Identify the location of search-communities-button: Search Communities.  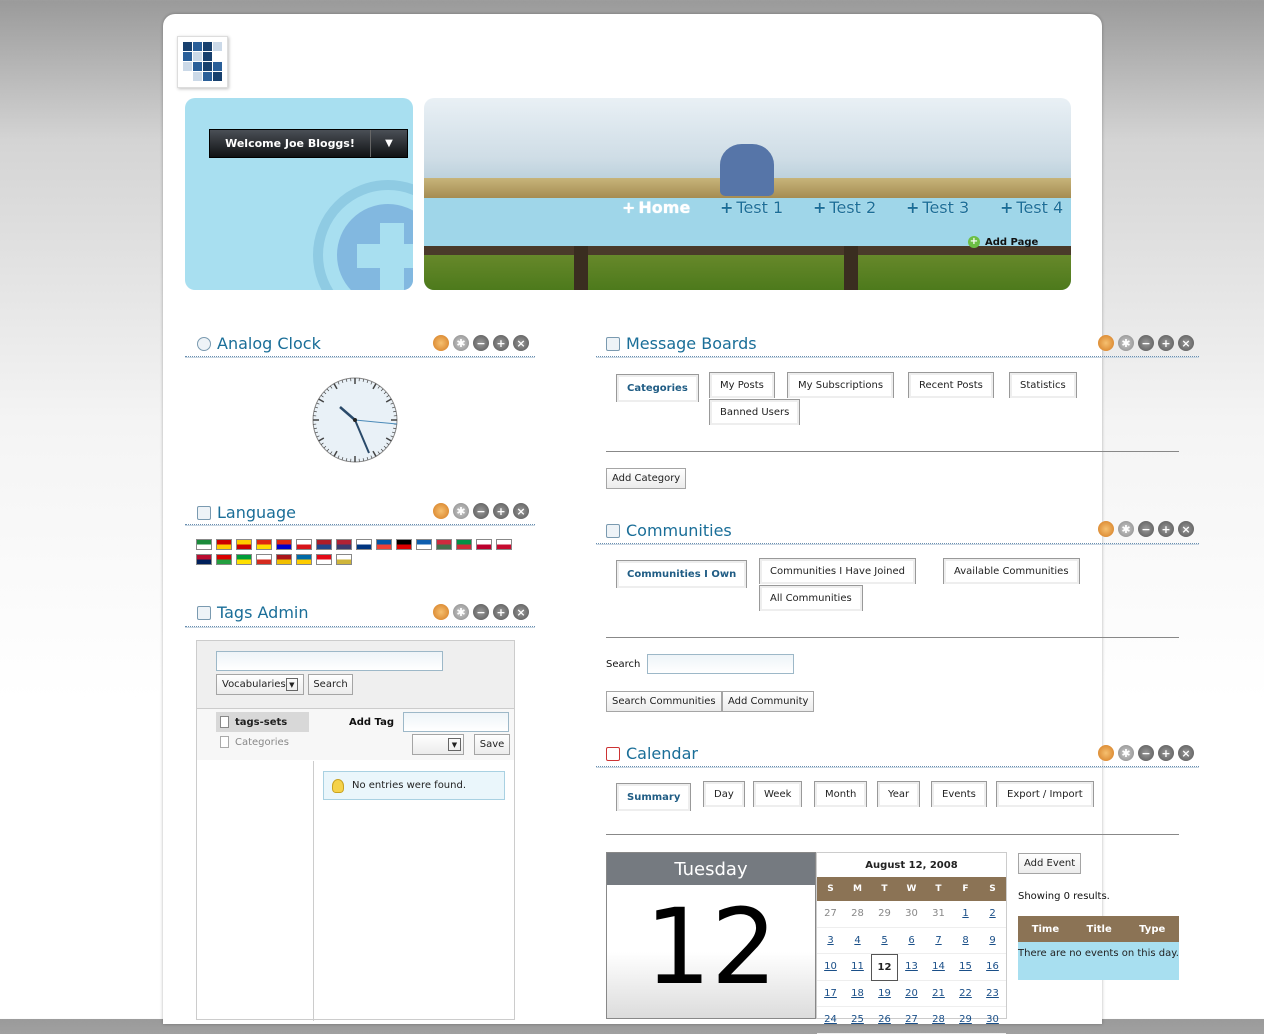
(664, 701).